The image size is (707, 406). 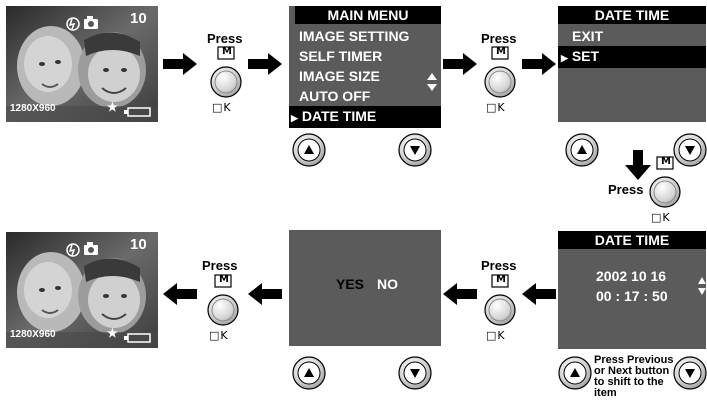 I want to click on menu-item-auto-off: AUTO OFF, so click(x=364, y=96).